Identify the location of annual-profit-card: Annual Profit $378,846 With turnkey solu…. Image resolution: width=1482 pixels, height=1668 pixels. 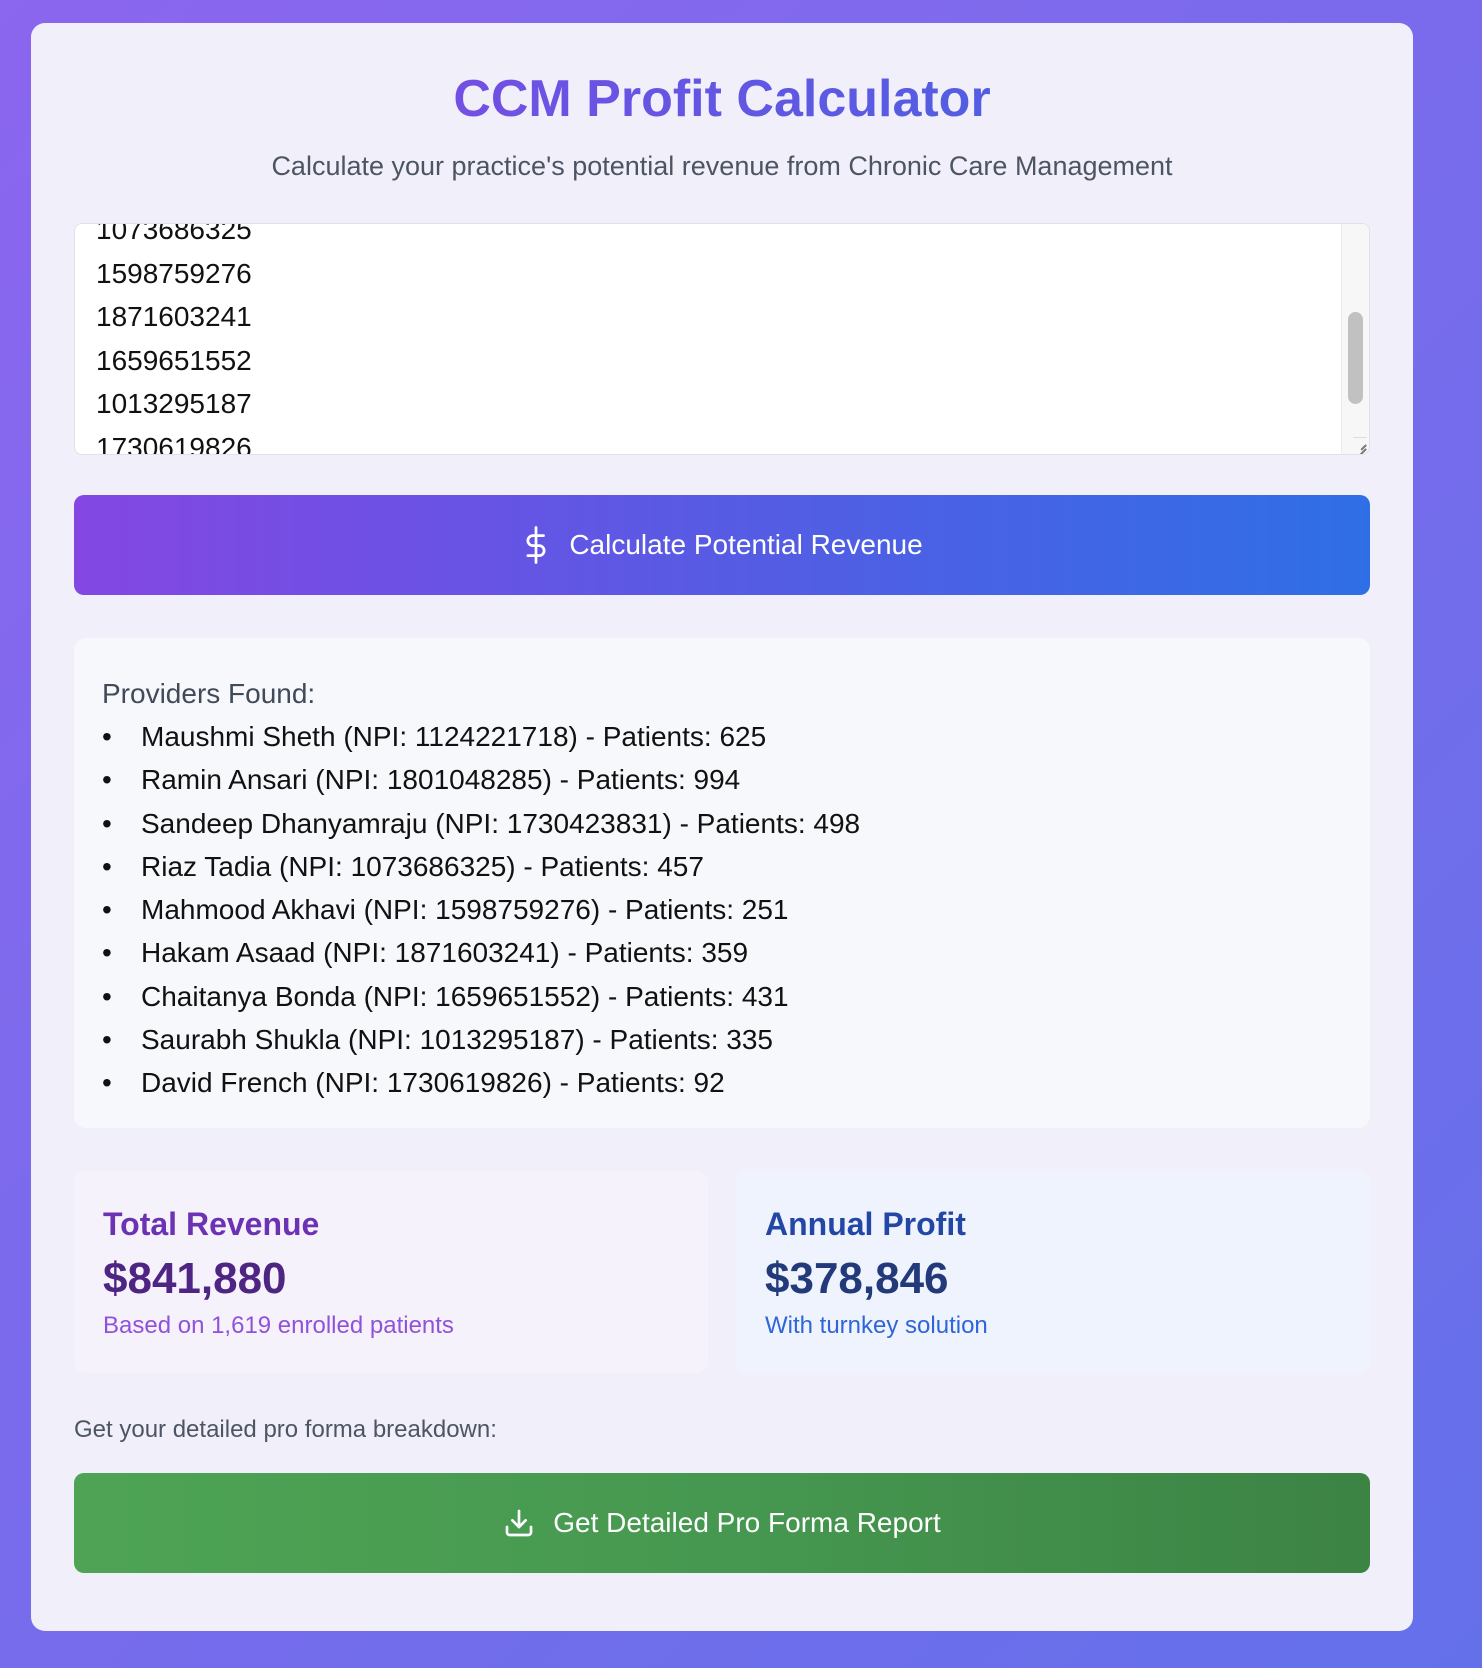
(1053, 1272).